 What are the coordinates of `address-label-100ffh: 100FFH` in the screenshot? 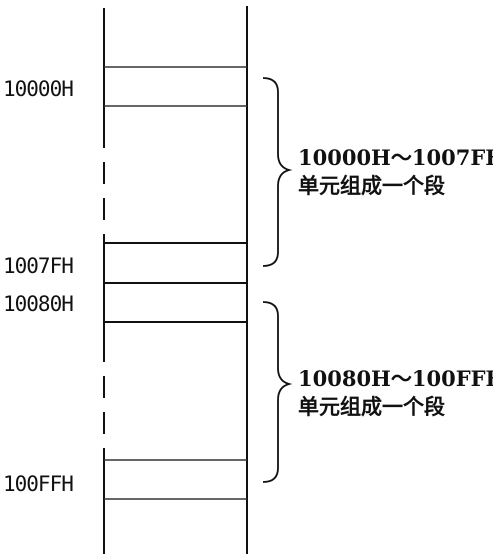 It's located at (38, 484).